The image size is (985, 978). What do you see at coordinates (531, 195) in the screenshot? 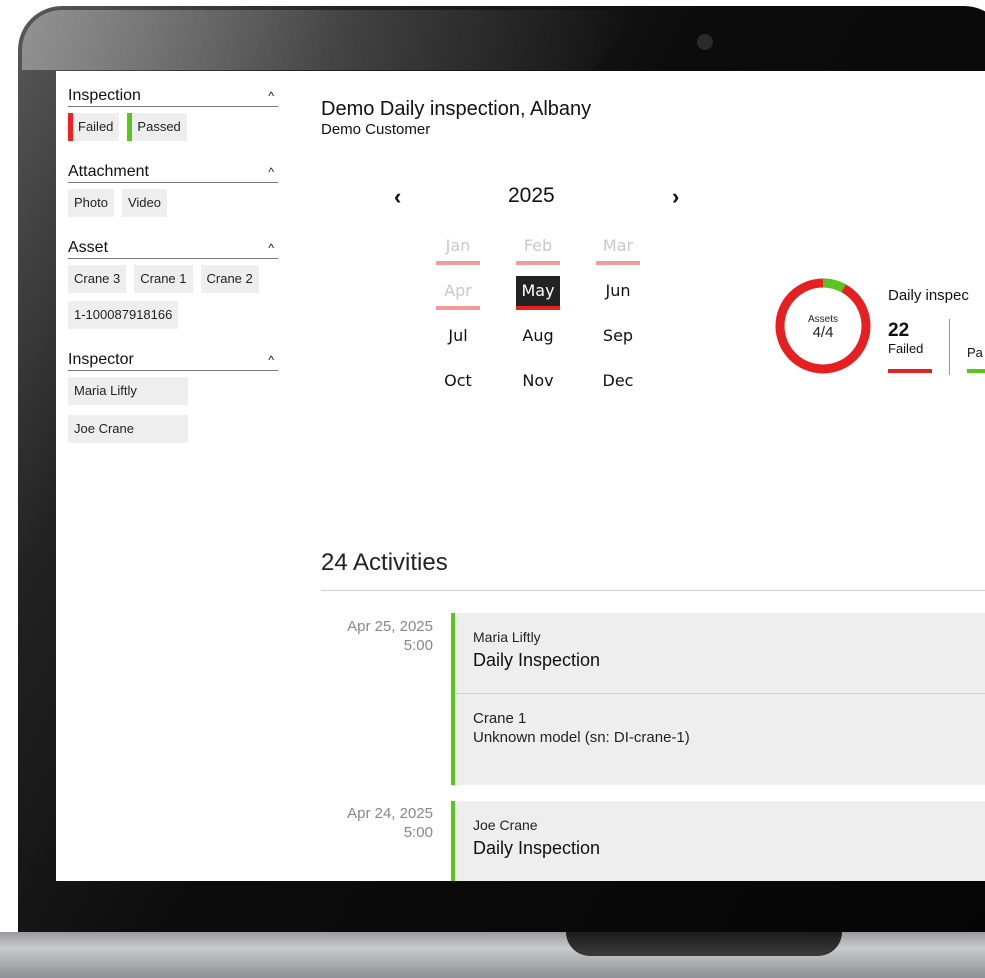
I see `calendar-year: 2025` at bounding box center [531, 195].